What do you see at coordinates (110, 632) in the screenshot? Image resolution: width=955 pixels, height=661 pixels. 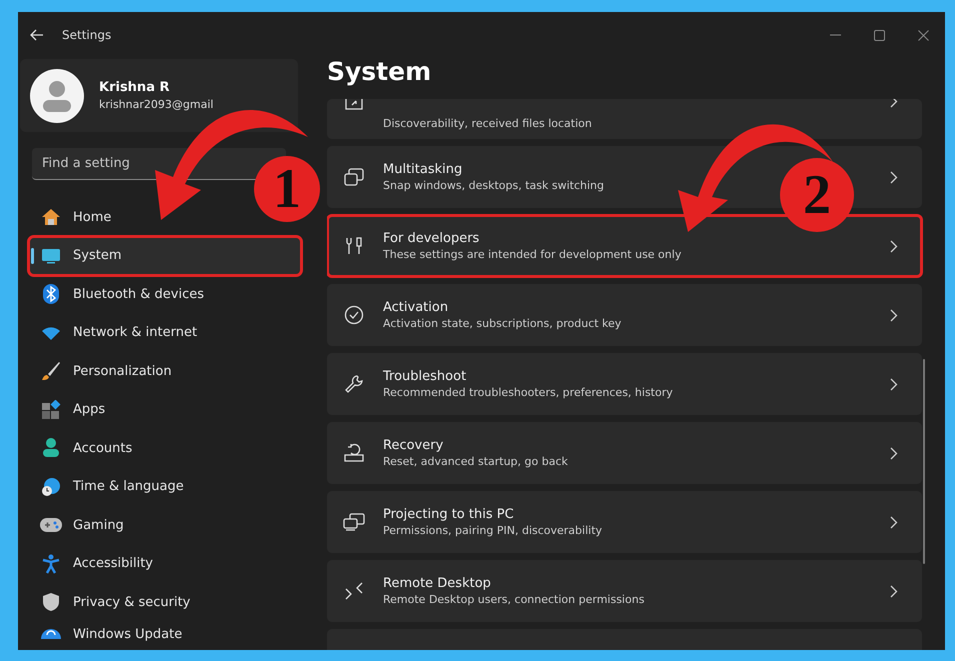 I see `nav-item: Windows Update` at bounding box center [110, 632].